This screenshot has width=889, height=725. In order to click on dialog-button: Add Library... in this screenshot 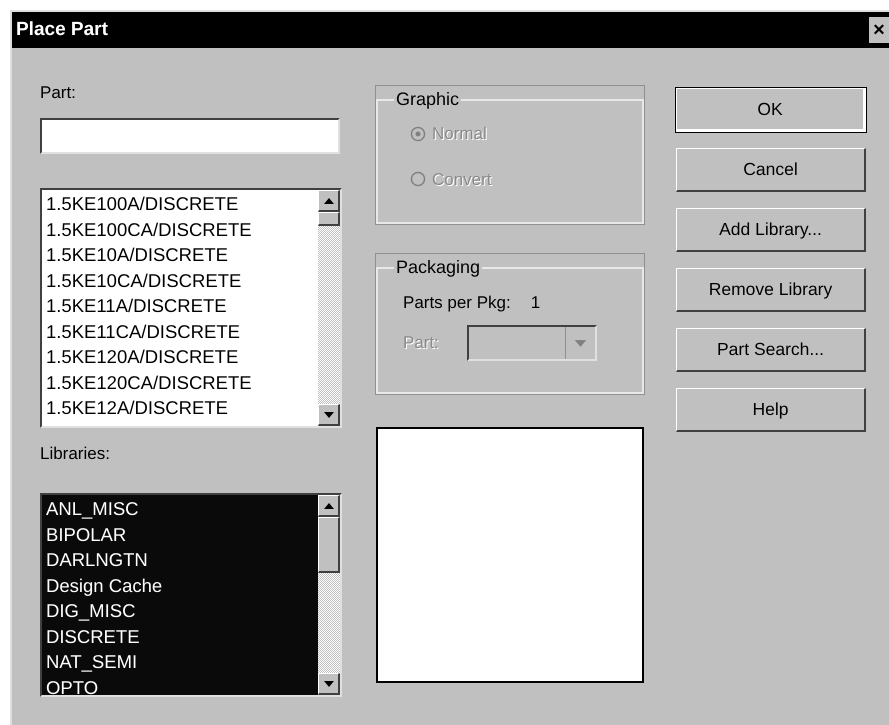, I will do `click(771, 230)`.